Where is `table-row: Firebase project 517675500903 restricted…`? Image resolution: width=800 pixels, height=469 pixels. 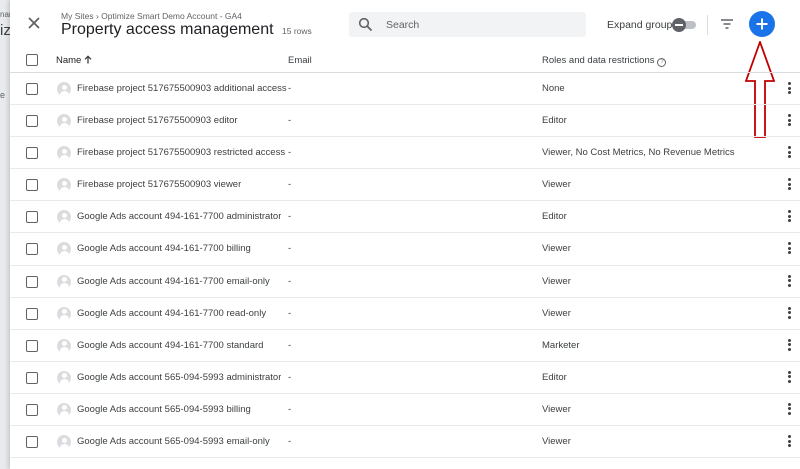 table-row: Firebase project 517675500903 restricted… is located at coordinates (405, 153).